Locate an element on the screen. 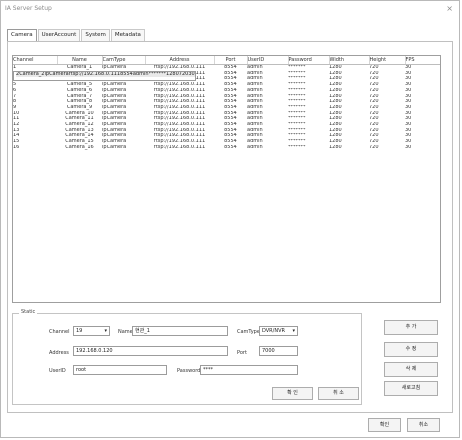 The width and height of the screenshot is (462, 440). password-label: Password is located at coordinates (189, 371).